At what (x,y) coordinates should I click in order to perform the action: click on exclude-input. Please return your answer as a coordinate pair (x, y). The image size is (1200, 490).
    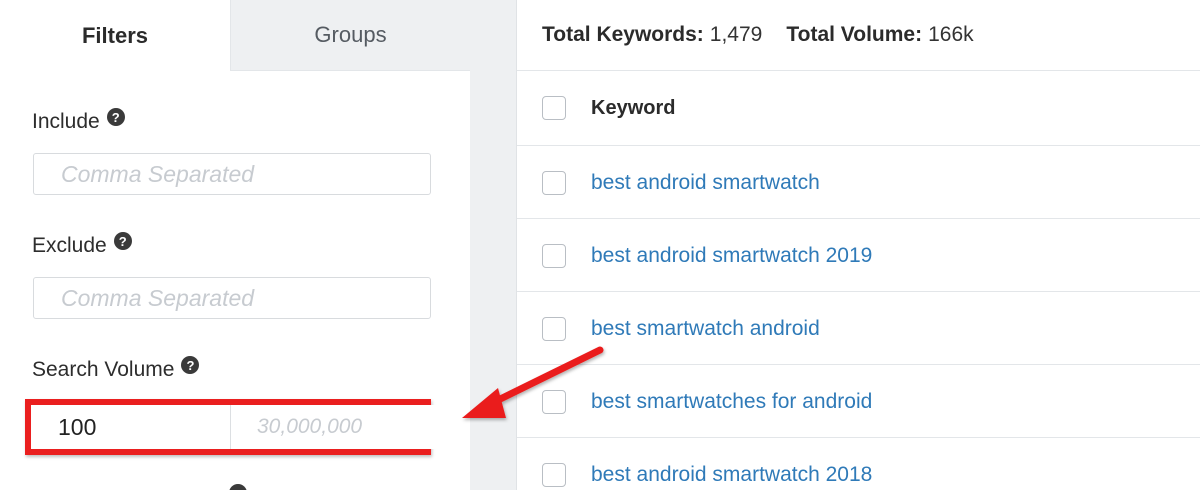
    Looking at the image, I should click on (232, 298).